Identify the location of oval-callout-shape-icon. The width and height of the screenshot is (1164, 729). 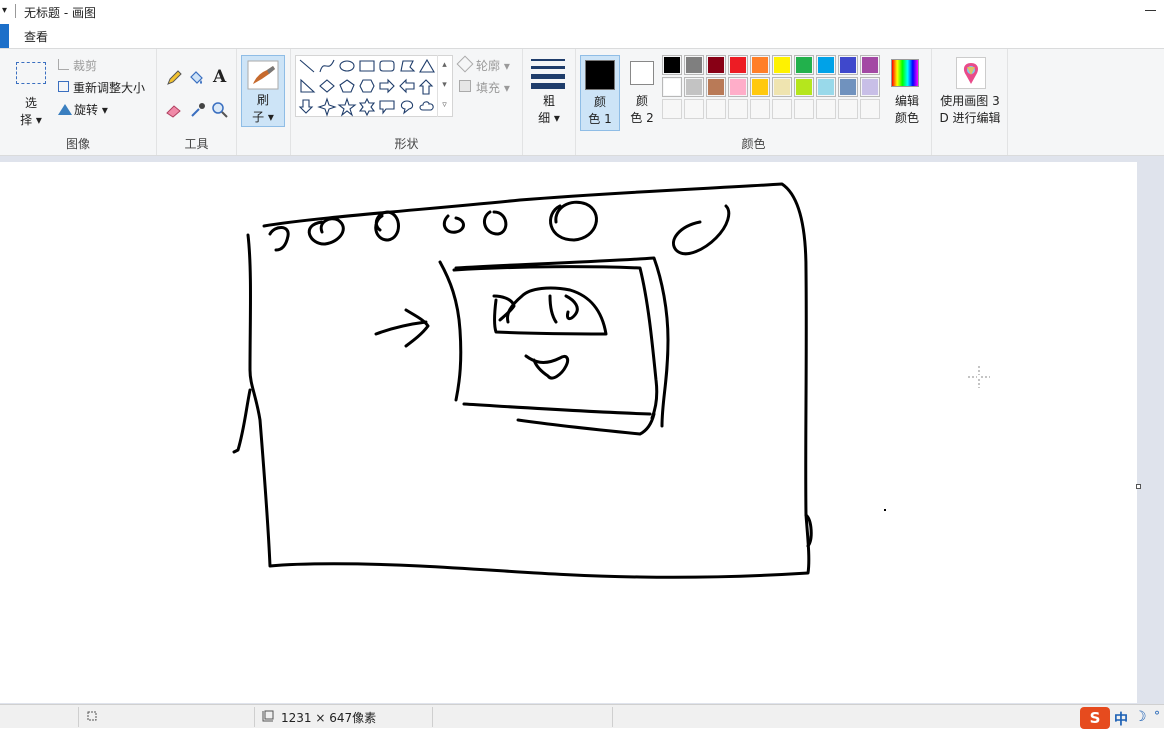
(407, 107).